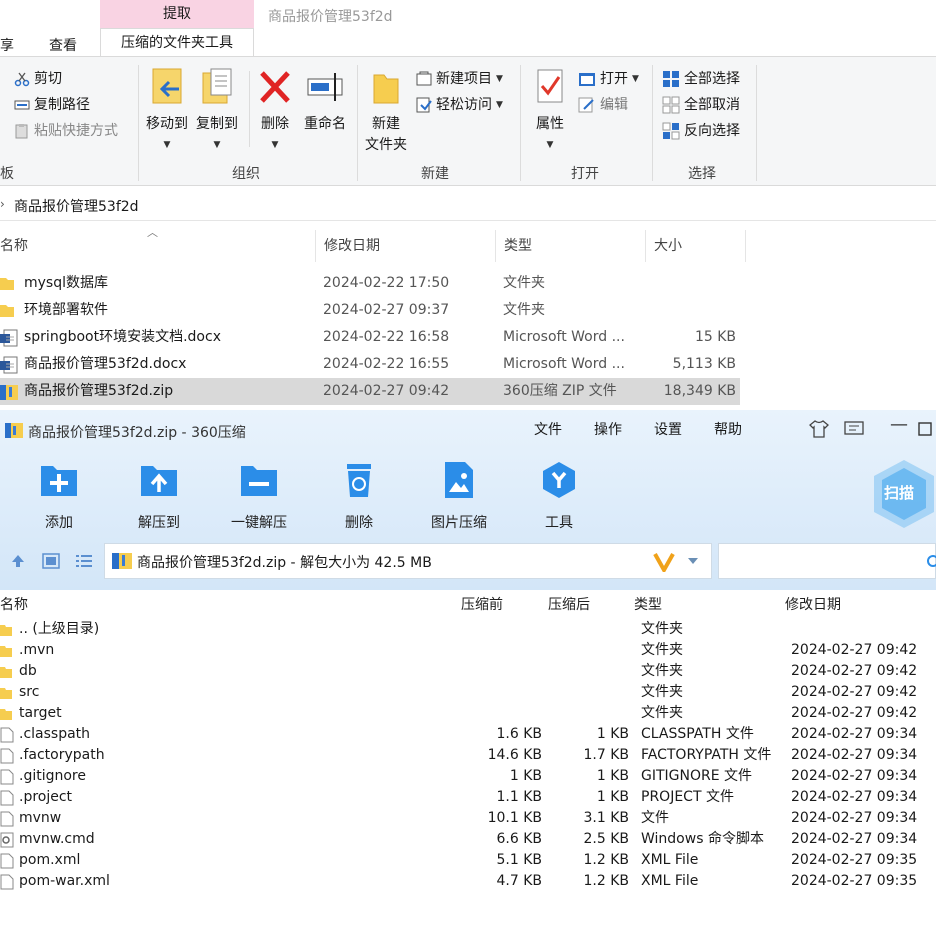 The height and width of the screenshot is (932, 936). I want to click on open-button: 打开 ▼, so click(608, 79).